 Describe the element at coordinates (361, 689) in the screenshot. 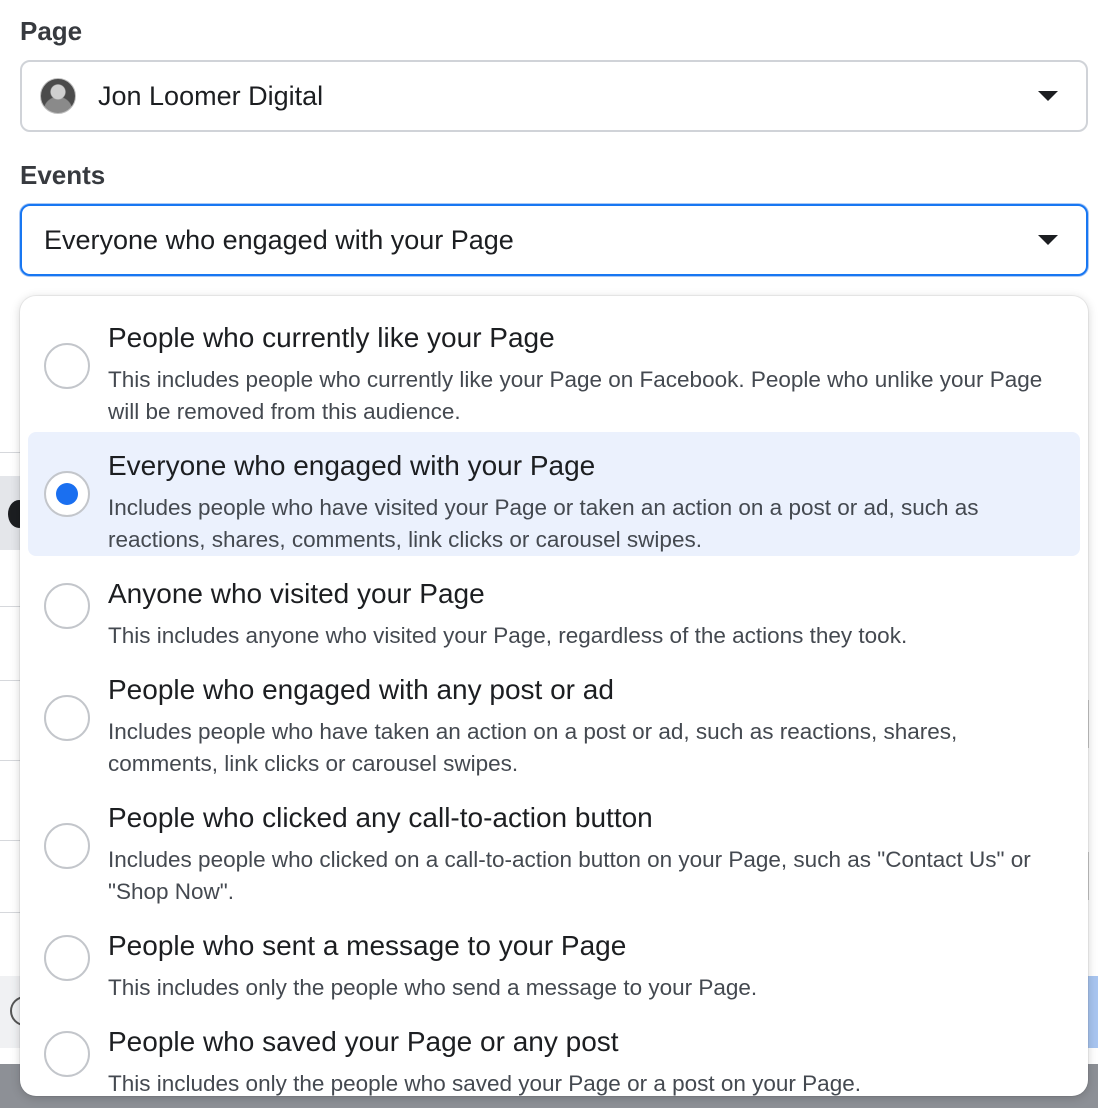

I see `option-title: People who engaged with any post or ad` at that location.